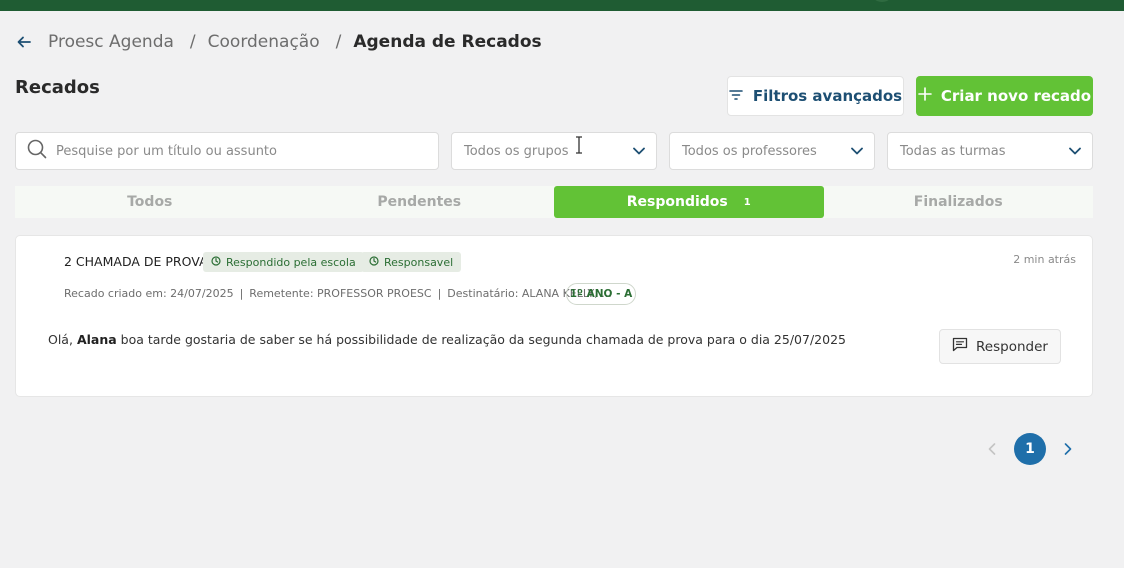  I want to click on teachers-select: Todos os professores, so click(772, 151).